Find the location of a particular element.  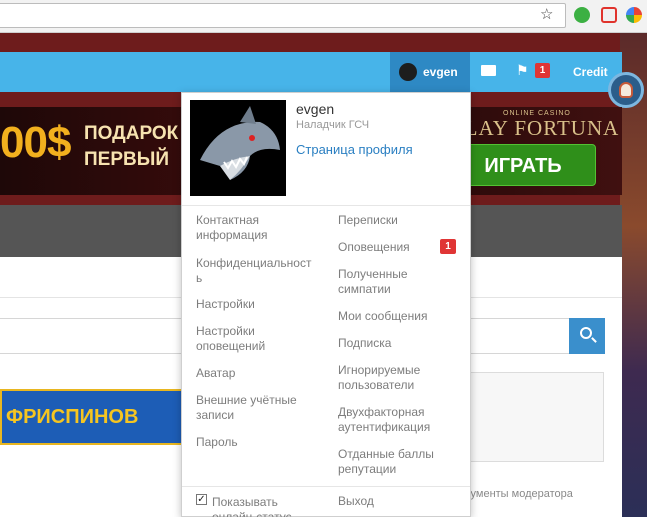

star-icon: ☆ is located at coordinates (546, 14).